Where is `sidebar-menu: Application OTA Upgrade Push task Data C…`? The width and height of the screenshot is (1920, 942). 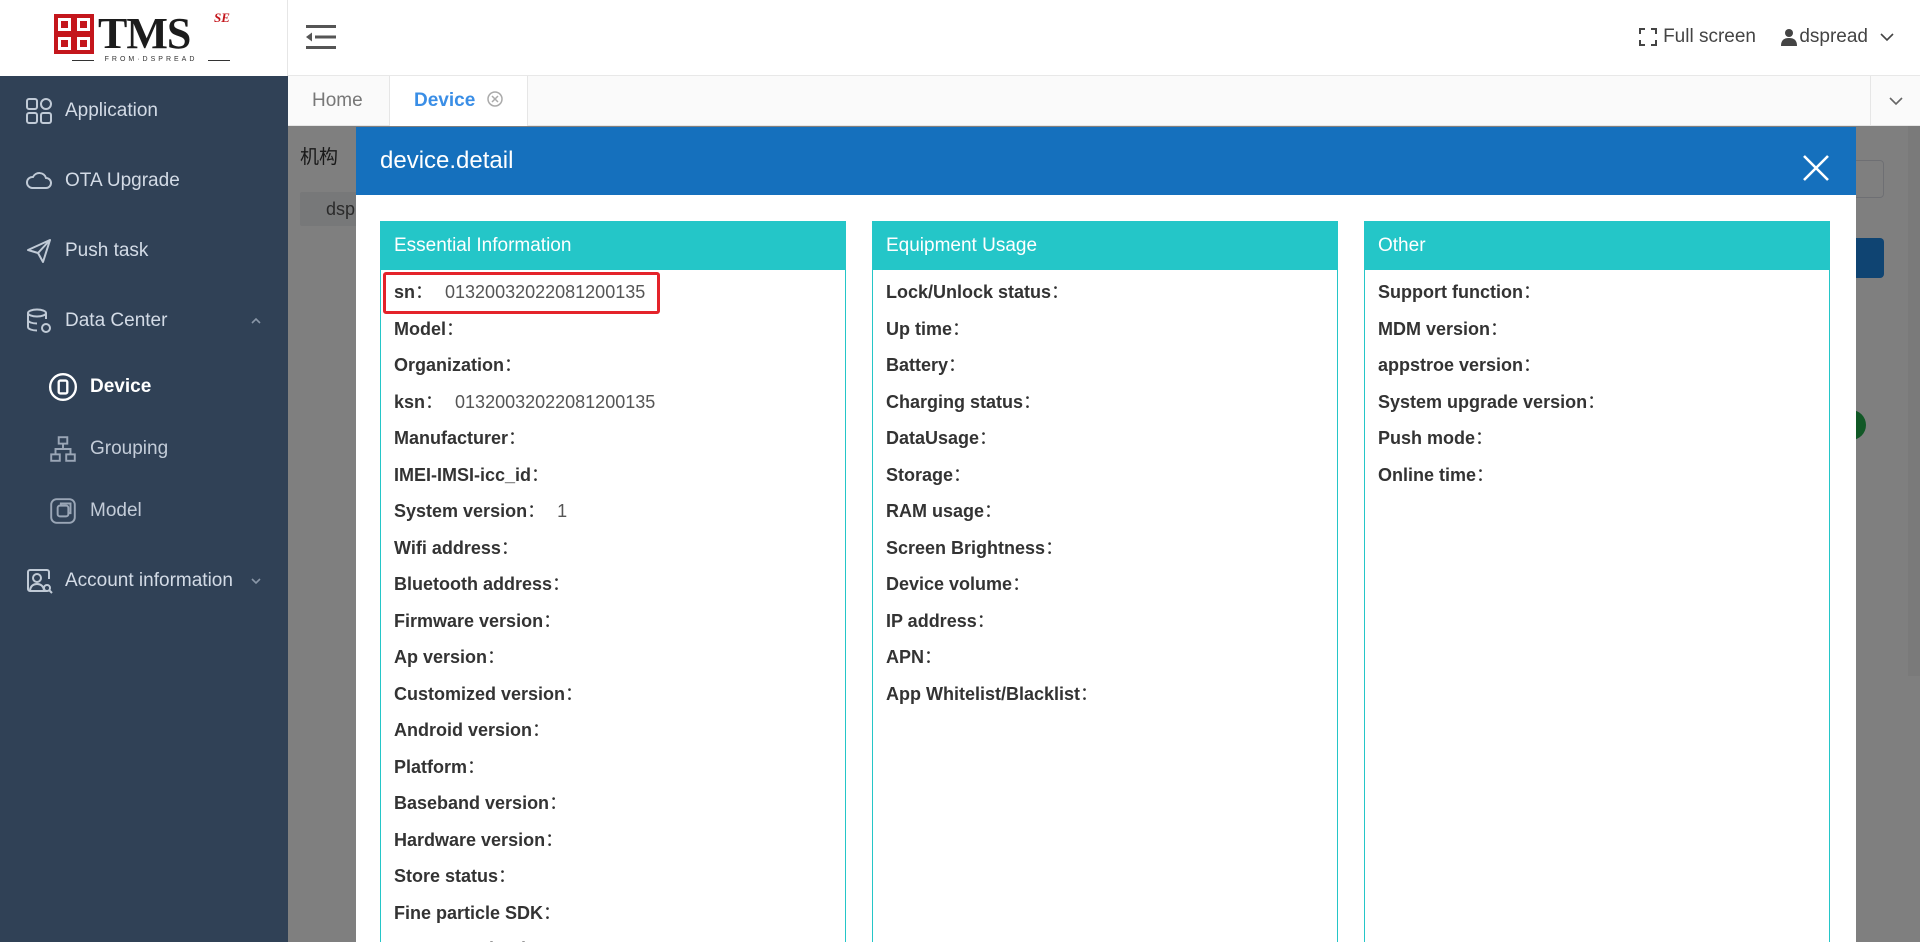 sidebar-menu: Application OTA Upgrade Push task Data C… is located at coordinates (144, 346).